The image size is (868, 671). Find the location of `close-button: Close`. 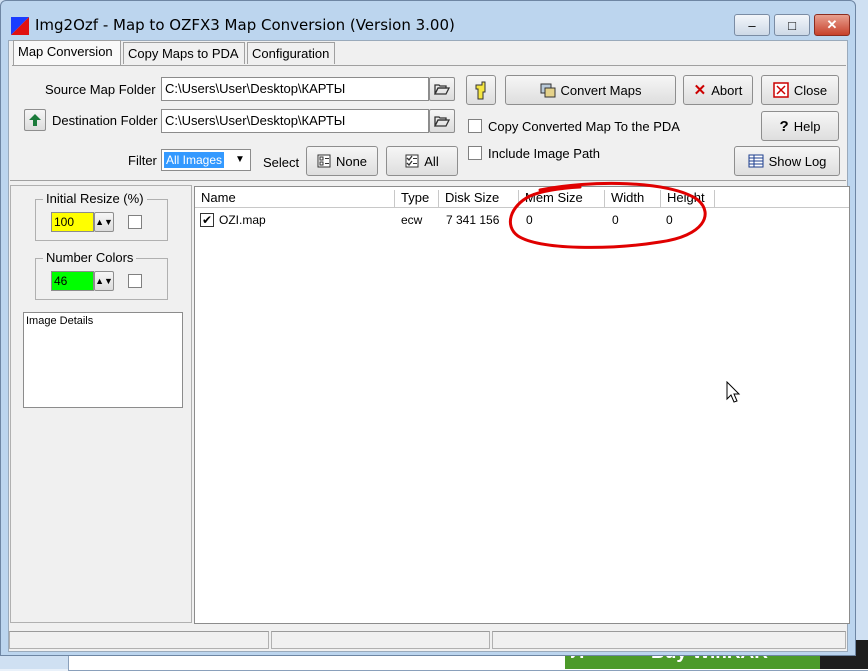

close-button: Close is located at coordinates (800, 90).